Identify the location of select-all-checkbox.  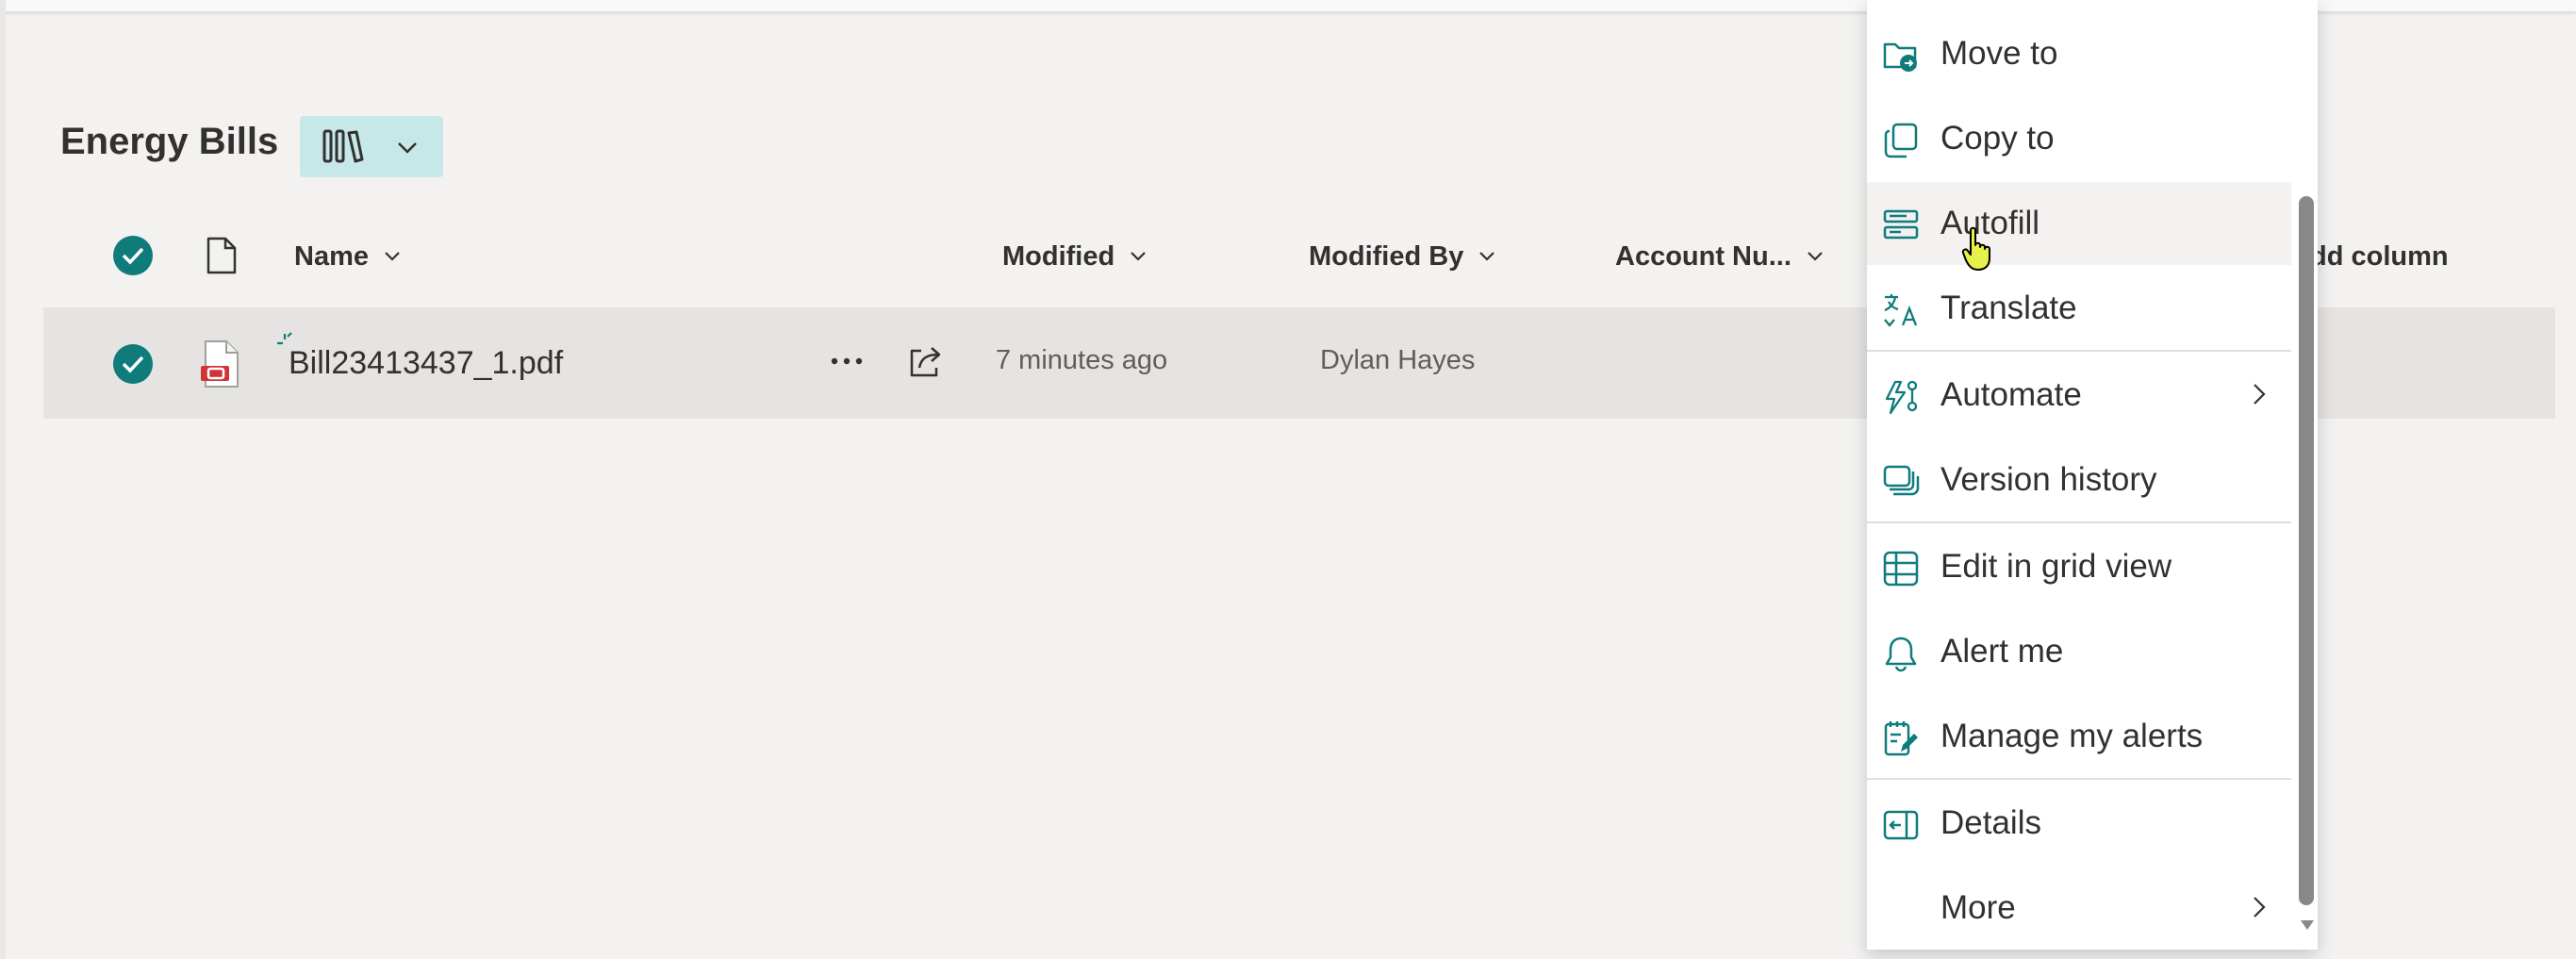
(133, 255).